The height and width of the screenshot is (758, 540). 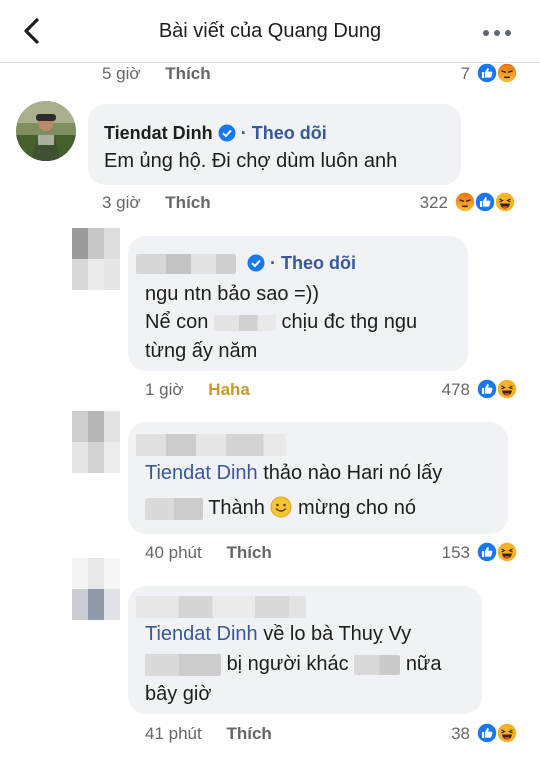 I want to click on comment-time: 40 phút, so click(x=173, y=552).